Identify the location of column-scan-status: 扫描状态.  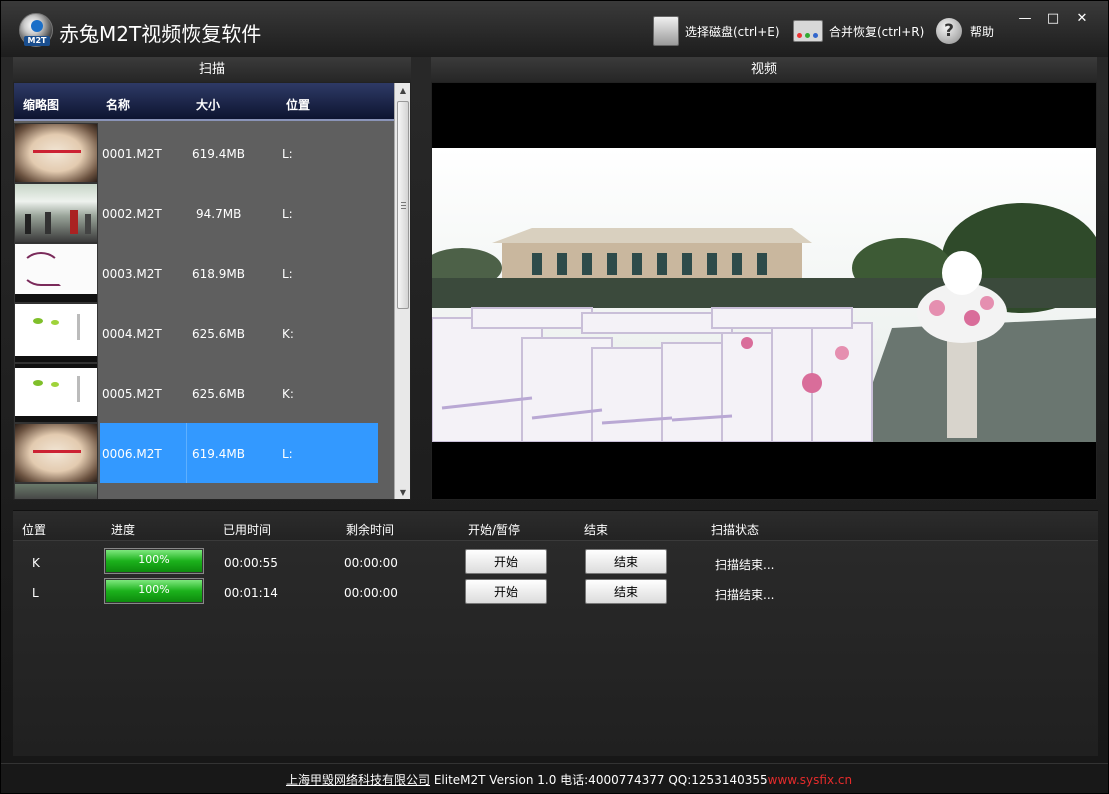
(735, 530).